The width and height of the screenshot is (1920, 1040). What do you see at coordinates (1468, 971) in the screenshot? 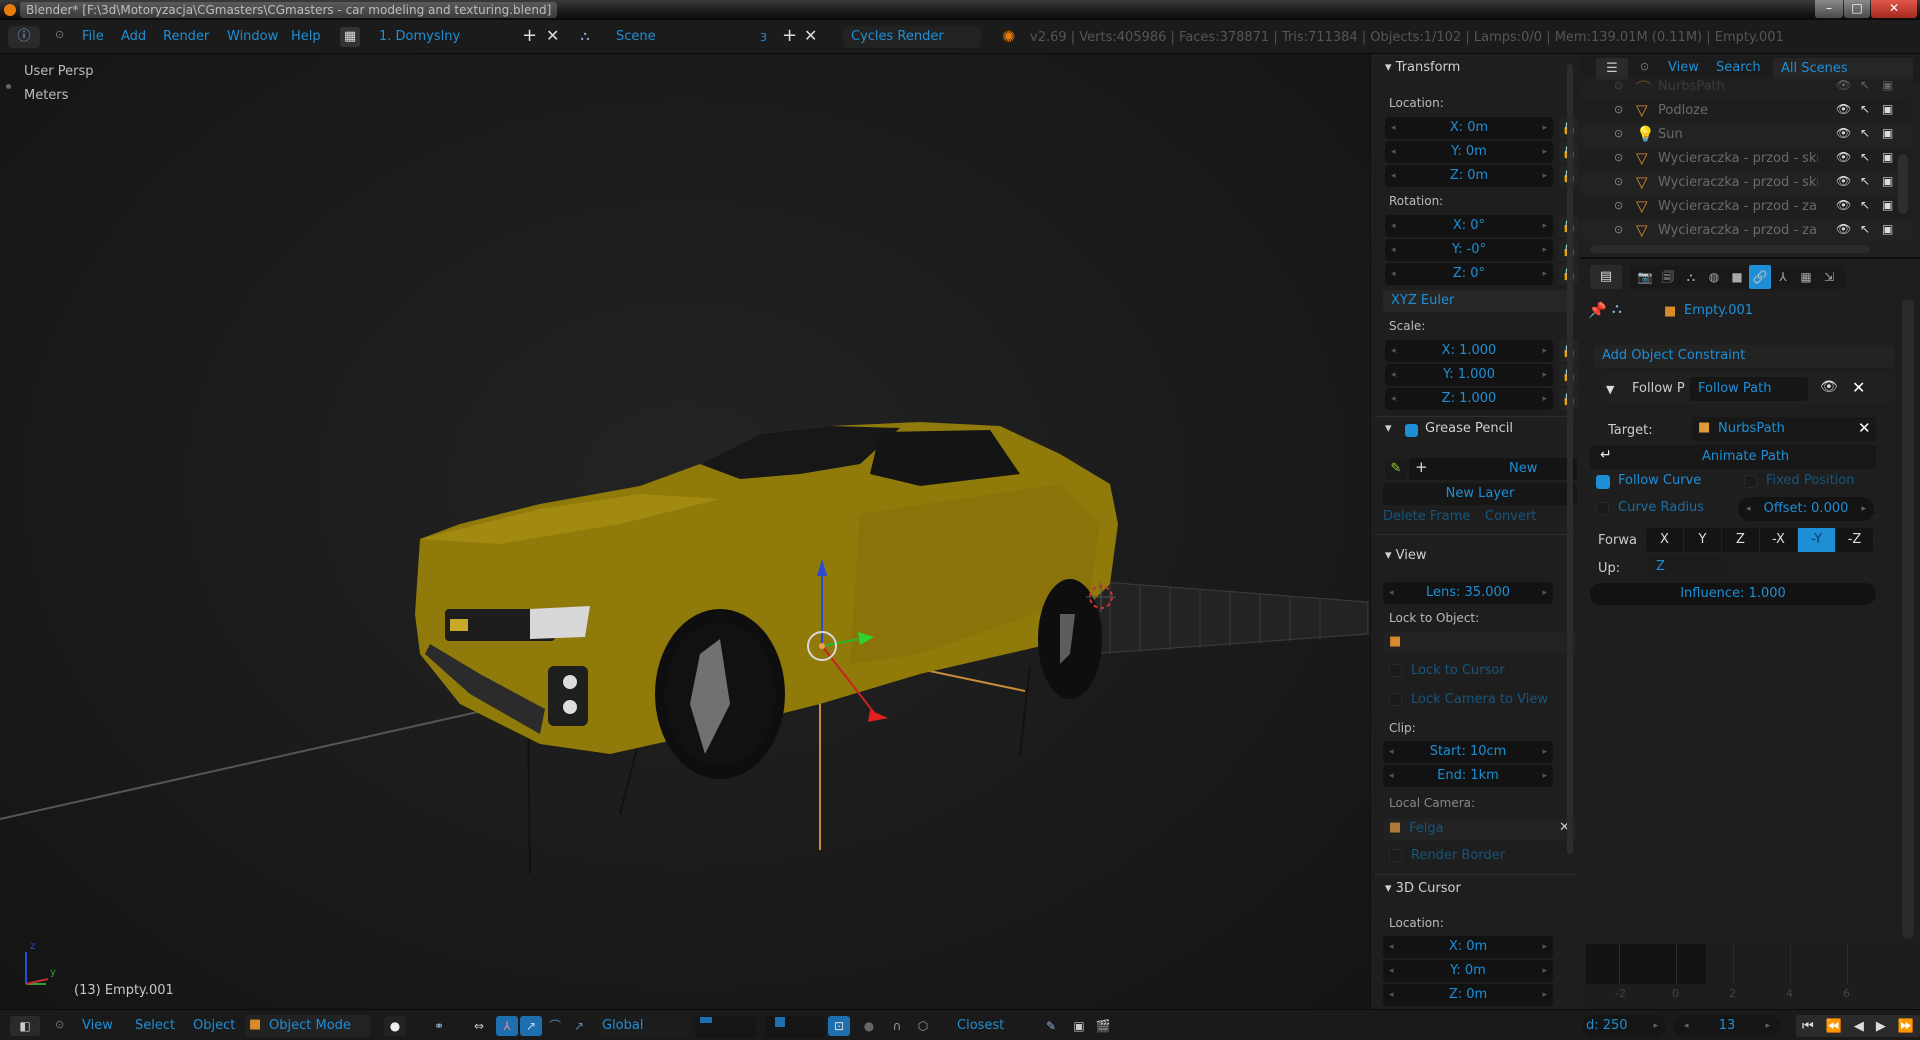
I see `cursor-y-field: ◂ Y: 0m ▸` at bounding box center [1468, 971].